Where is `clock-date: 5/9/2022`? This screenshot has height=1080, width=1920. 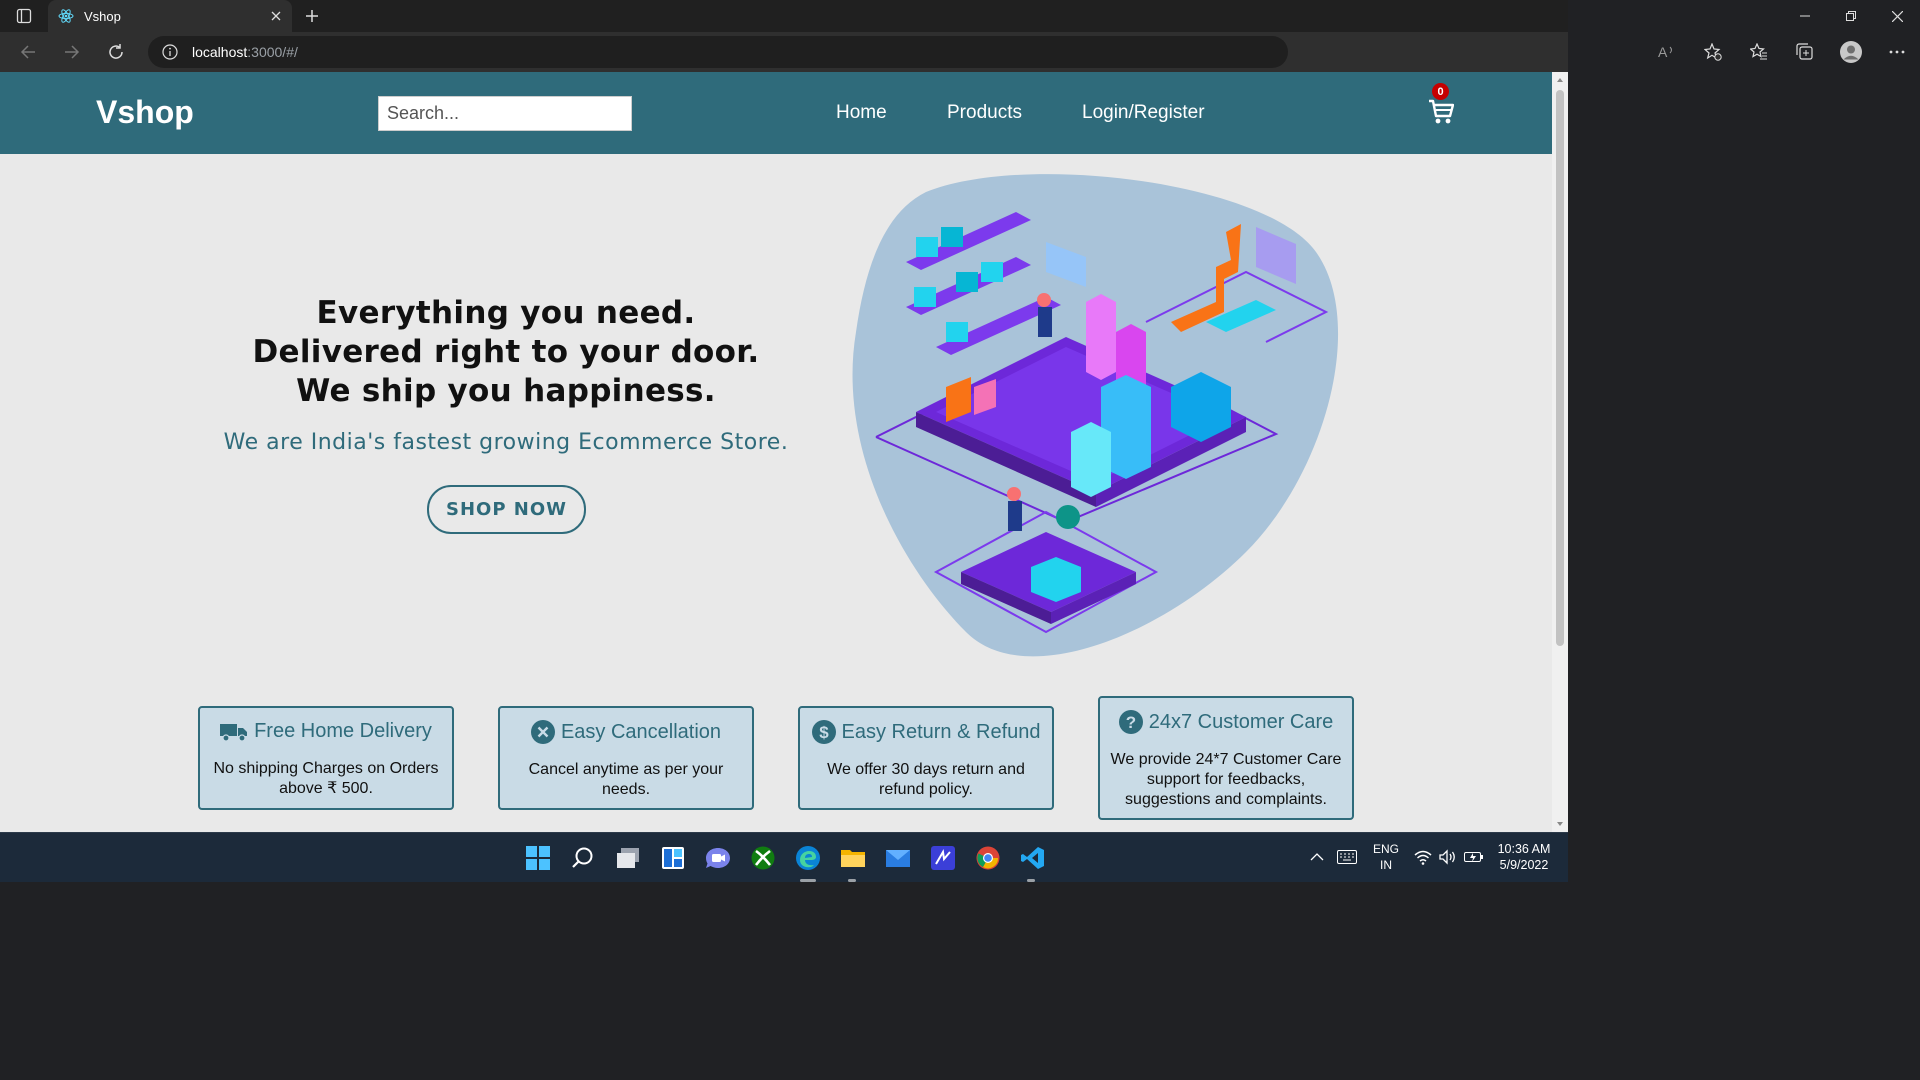
clock-date: 5/9/2022 is located at coordinates (1524, 865).